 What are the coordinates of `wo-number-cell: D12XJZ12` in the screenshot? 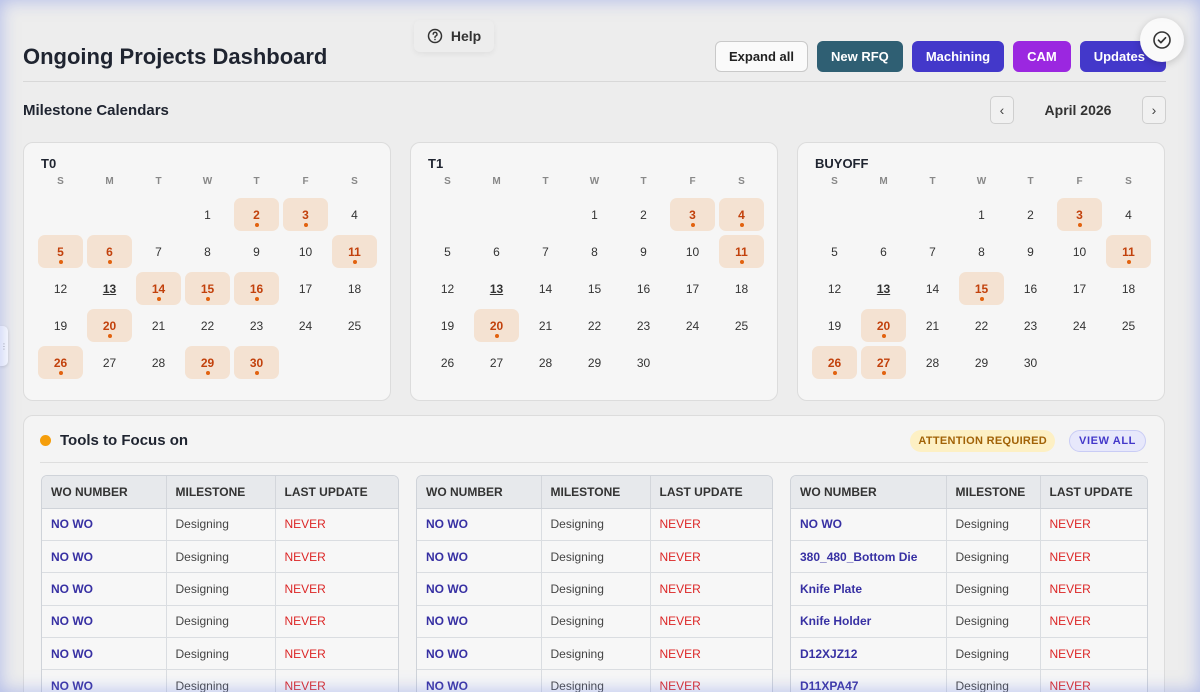 It's located at (869, 654).